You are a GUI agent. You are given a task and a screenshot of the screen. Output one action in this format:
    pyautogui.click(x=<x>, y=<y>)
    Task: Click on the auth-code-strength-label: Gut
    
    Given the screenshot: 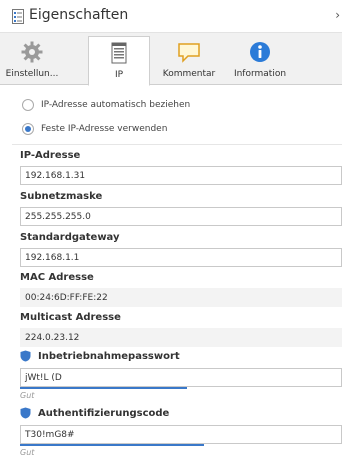 What is the action you would take?
    pyautogui.click(x=27, y=452)
    